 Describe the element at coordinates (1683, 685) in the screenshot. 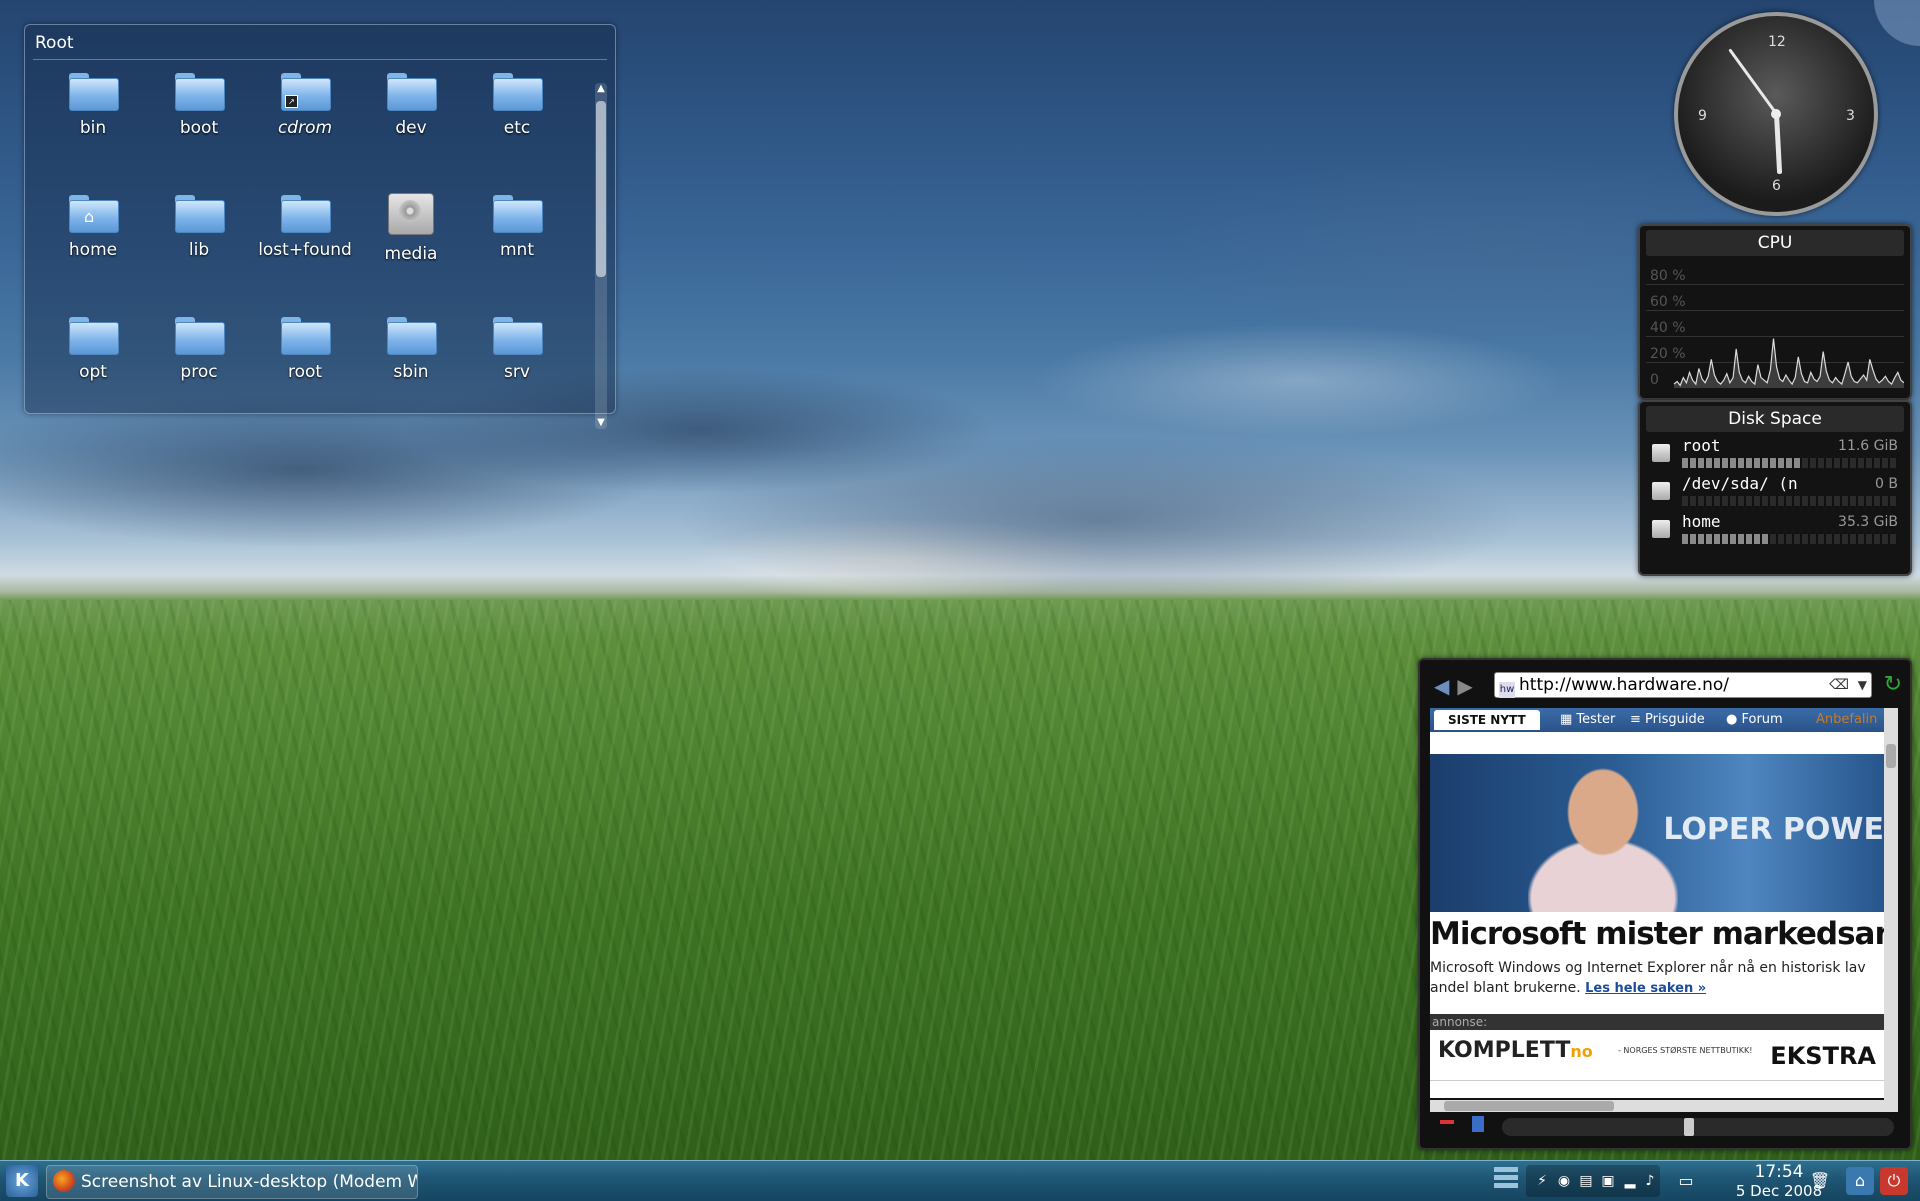

I see `url-input: hw http://www.hardware.no/ ⌫ ▼` at that location.